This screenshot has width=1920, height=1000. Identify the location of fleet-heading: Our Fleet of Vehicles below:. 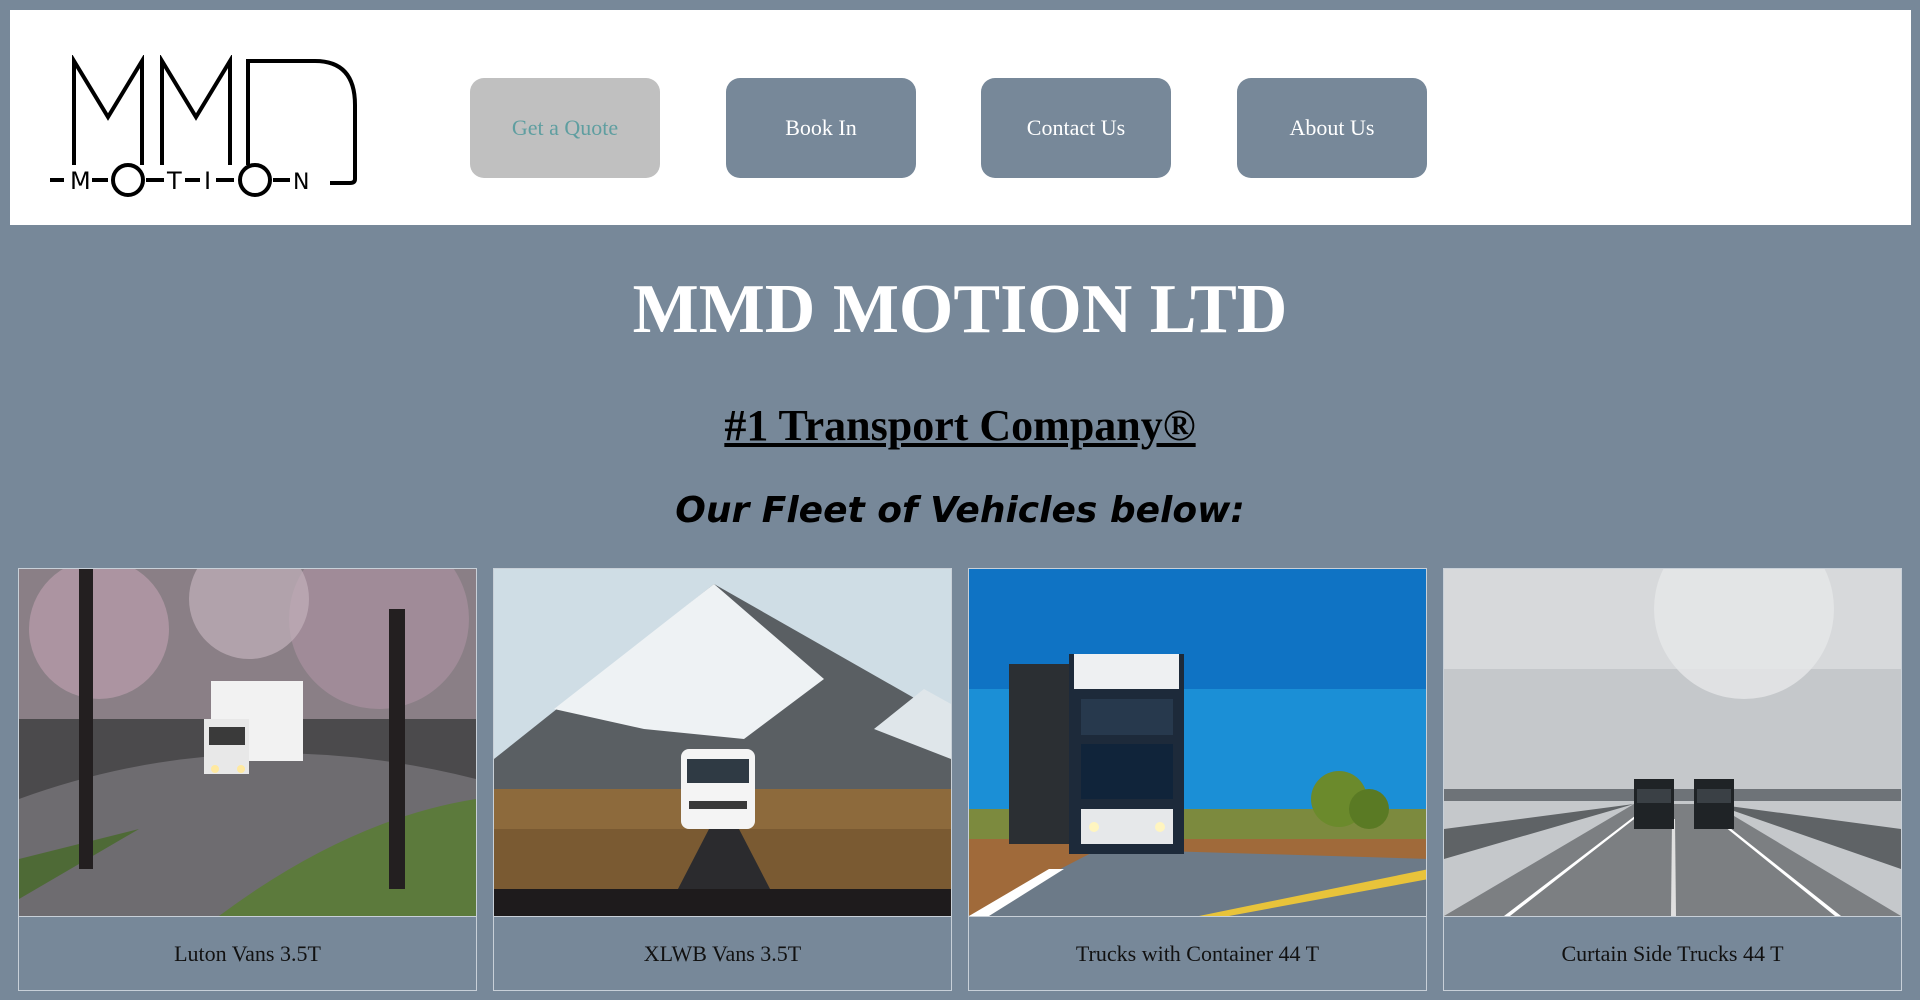
(960, 510).